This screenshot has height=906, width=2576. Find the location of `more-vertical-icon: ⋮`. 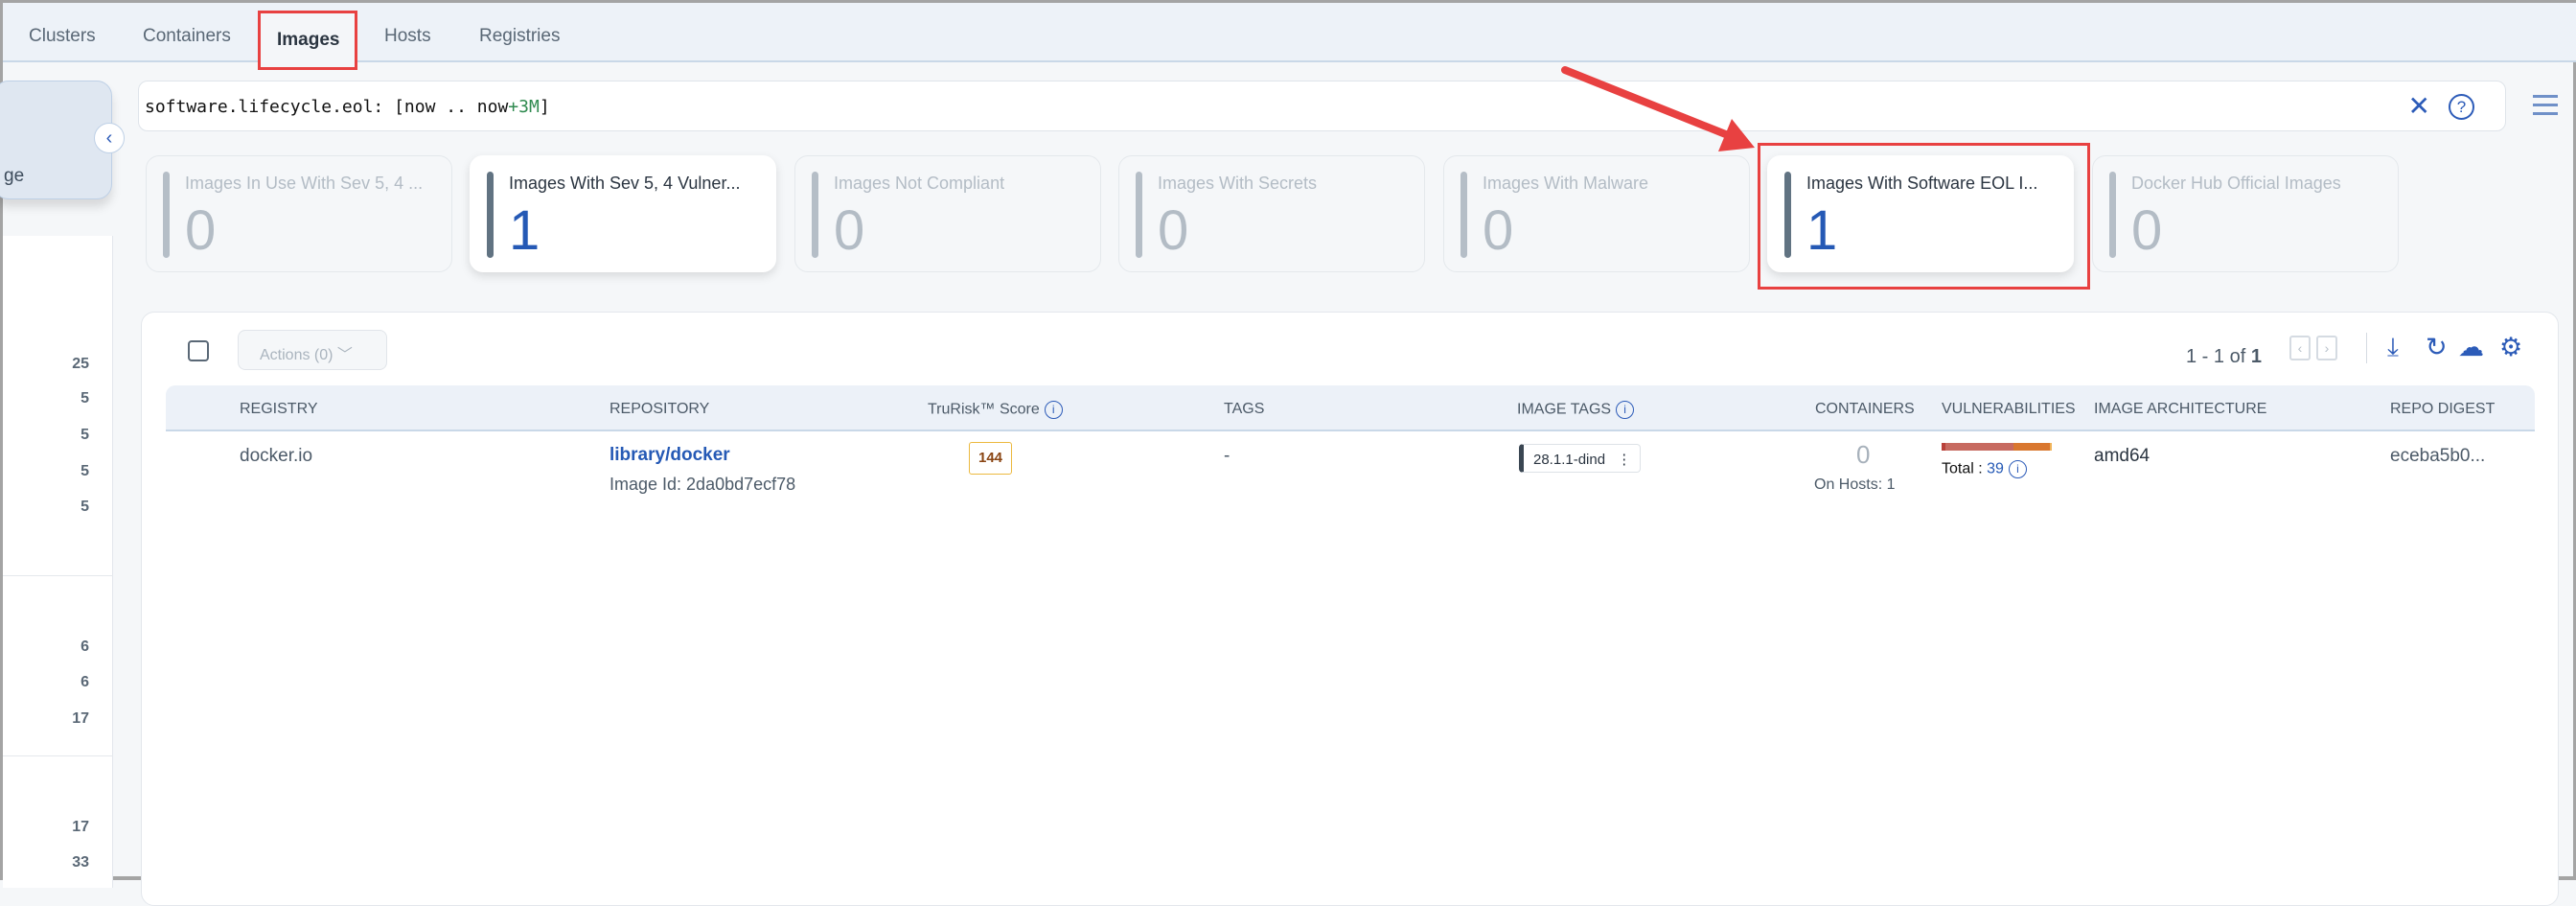

more-vertical-icon: ⋮ is located at coordinates (1624, 460).